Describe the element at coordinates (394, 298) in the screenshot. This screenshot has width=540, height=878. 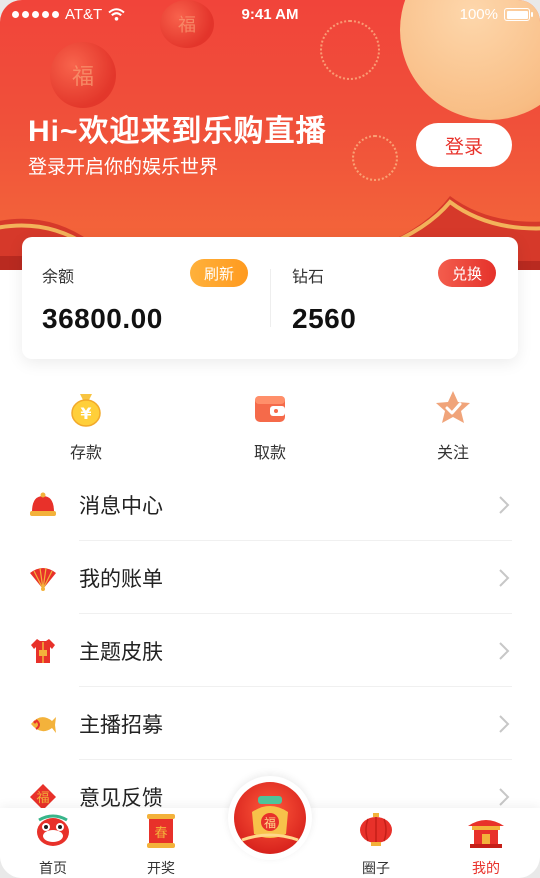
I see `diamond-section: 钻石 兑换 2560` at that location.